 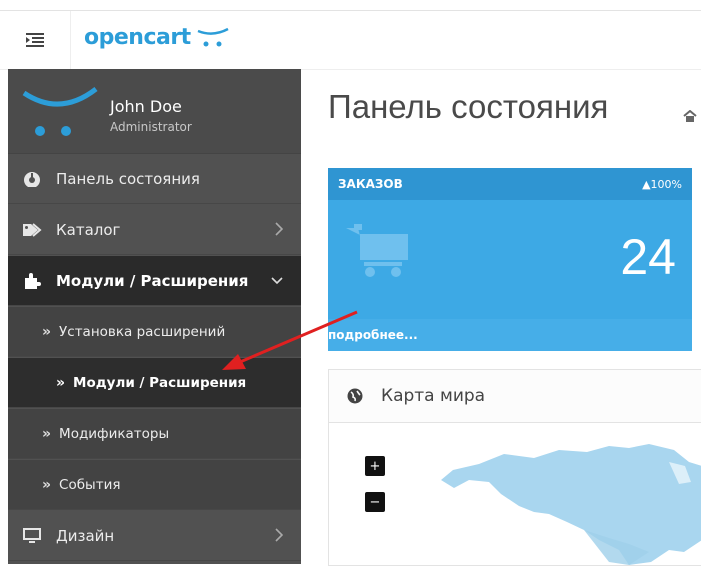 What do you see at coordinates (277, 281) in the screenshot?
I see `chevron-down-icon` at bounding box center [277, 281].